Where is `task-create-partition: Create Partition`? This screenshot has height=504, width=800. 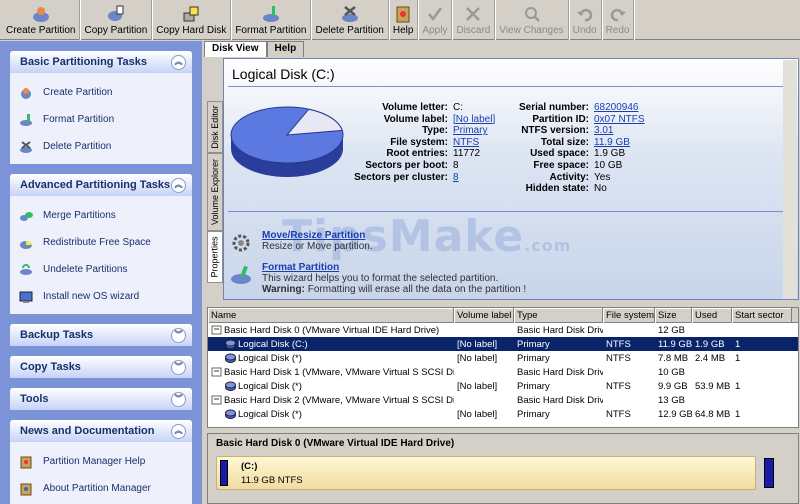
task-create-partition: Create Partition is located at coordinates (101, 92).